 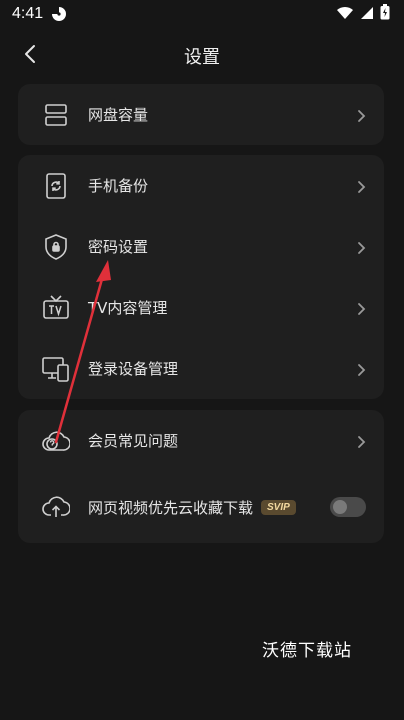 I want to click on svip-badge: SVIP, so click(x=278, y=507).